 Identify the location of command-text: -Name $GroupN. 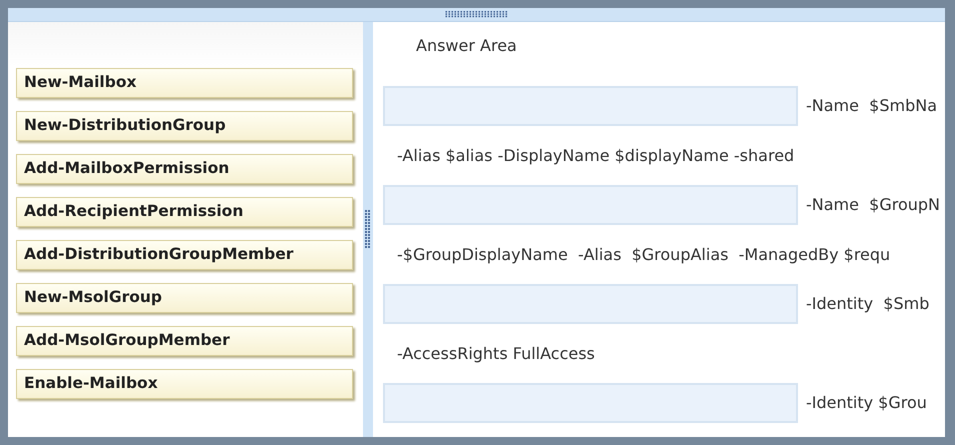
(873, 205).